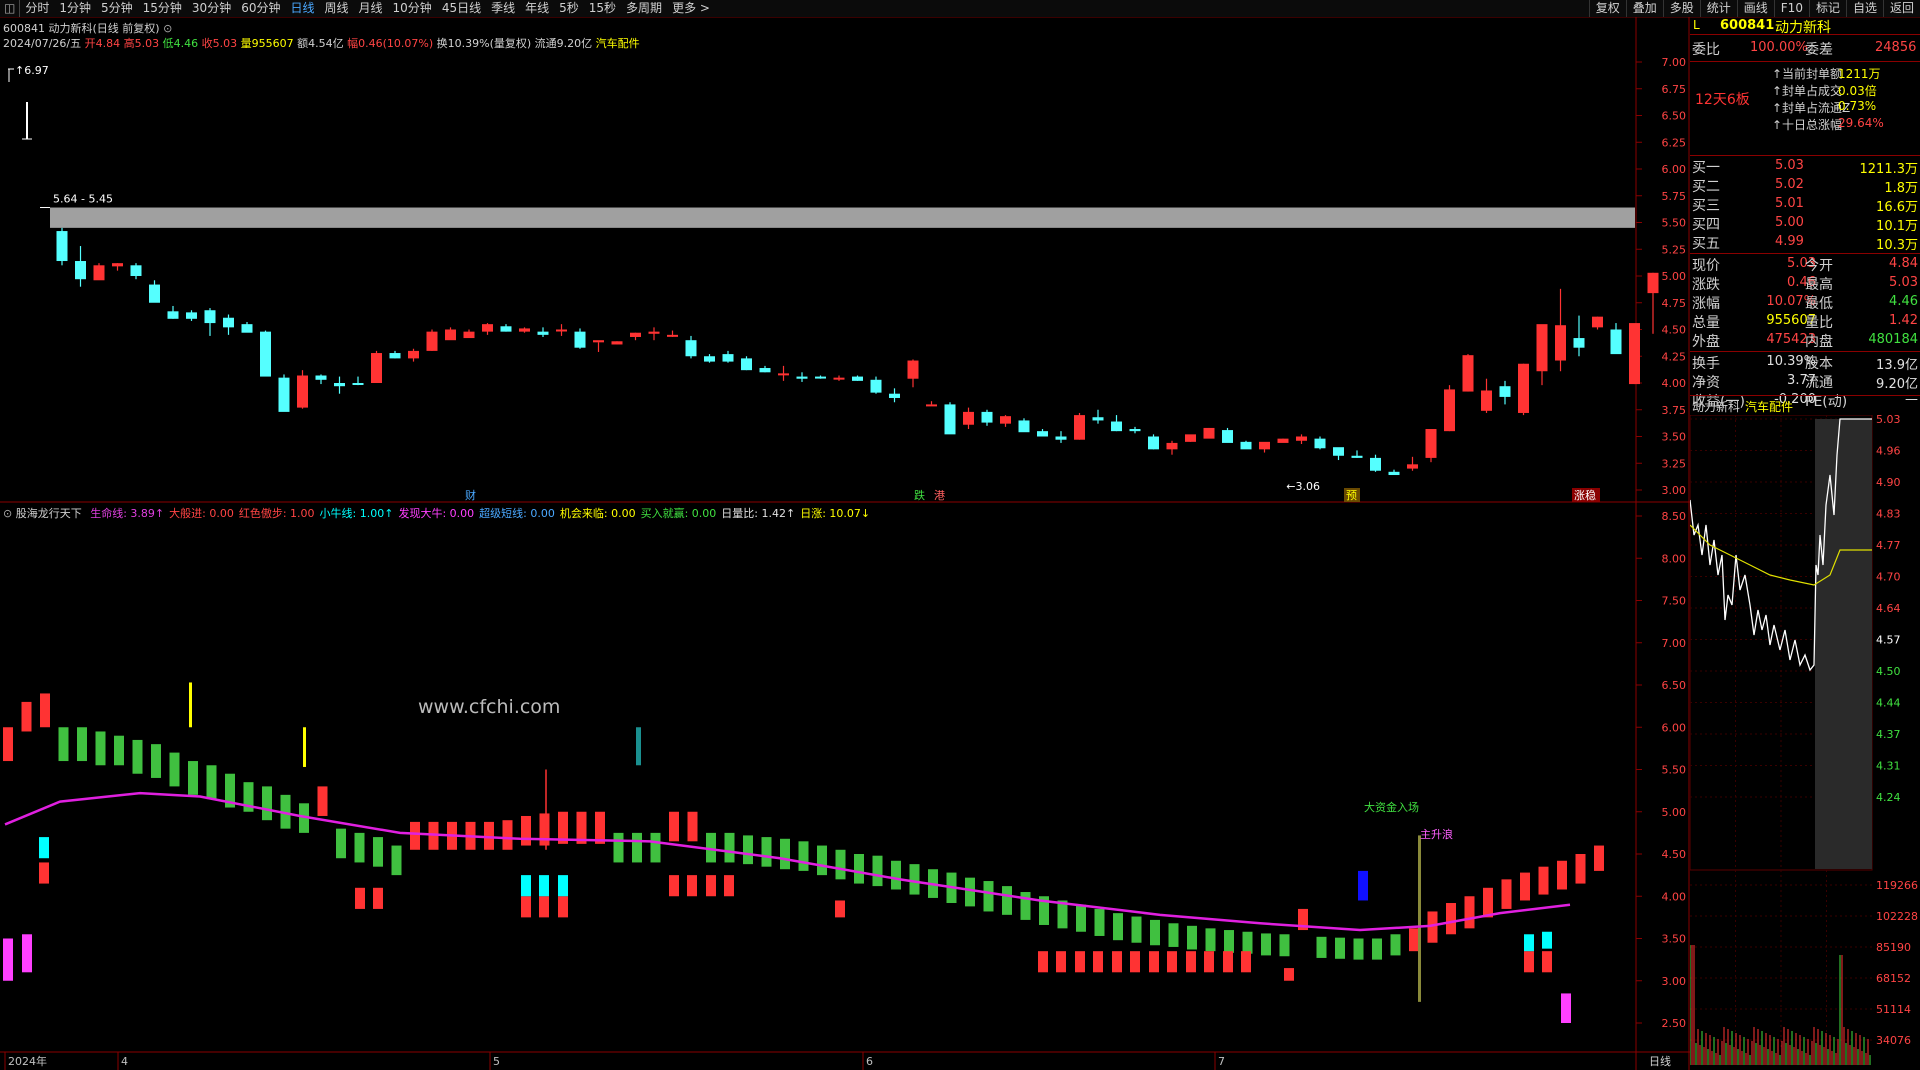 The height and width of the screenshot is (1070, 1920). I want to click on indicator-item-4: 发现大牛: 0.00, so click(436, 513).